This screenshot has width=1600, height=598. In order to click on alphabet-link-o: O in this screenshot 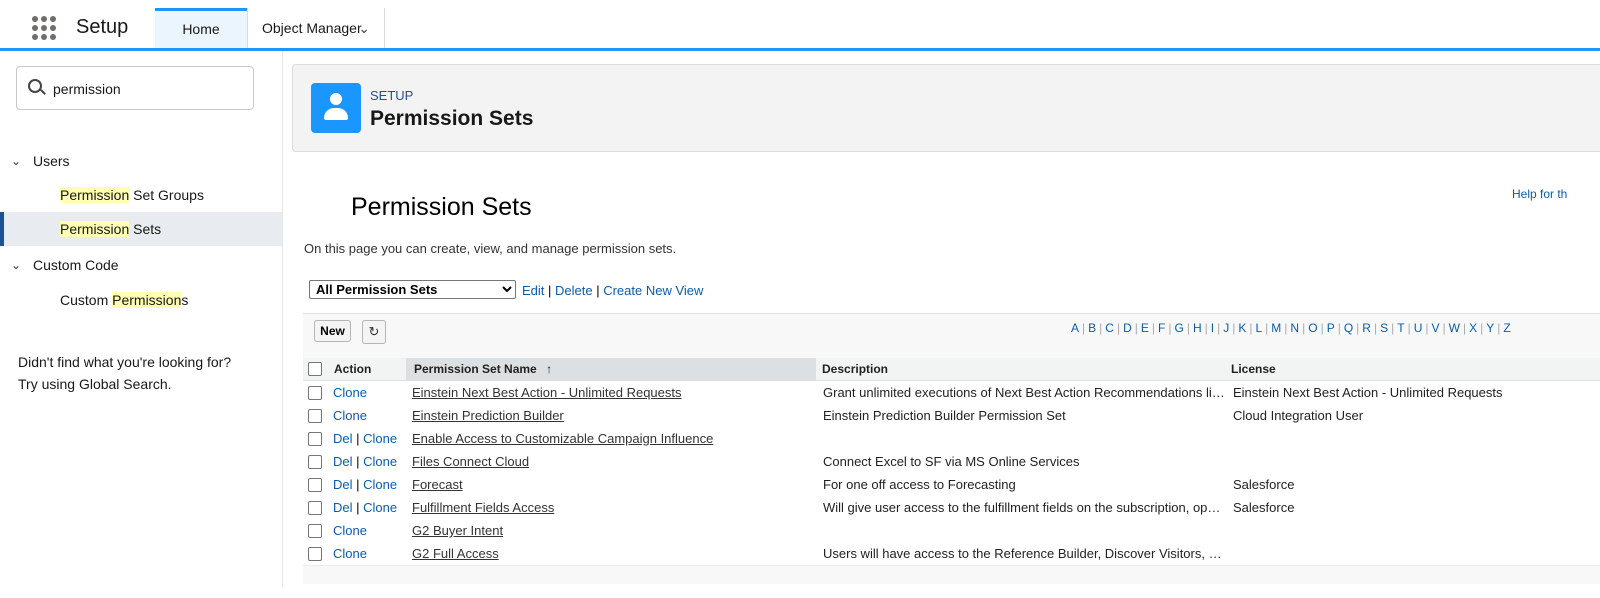, I will do `click(1312, 328)`.